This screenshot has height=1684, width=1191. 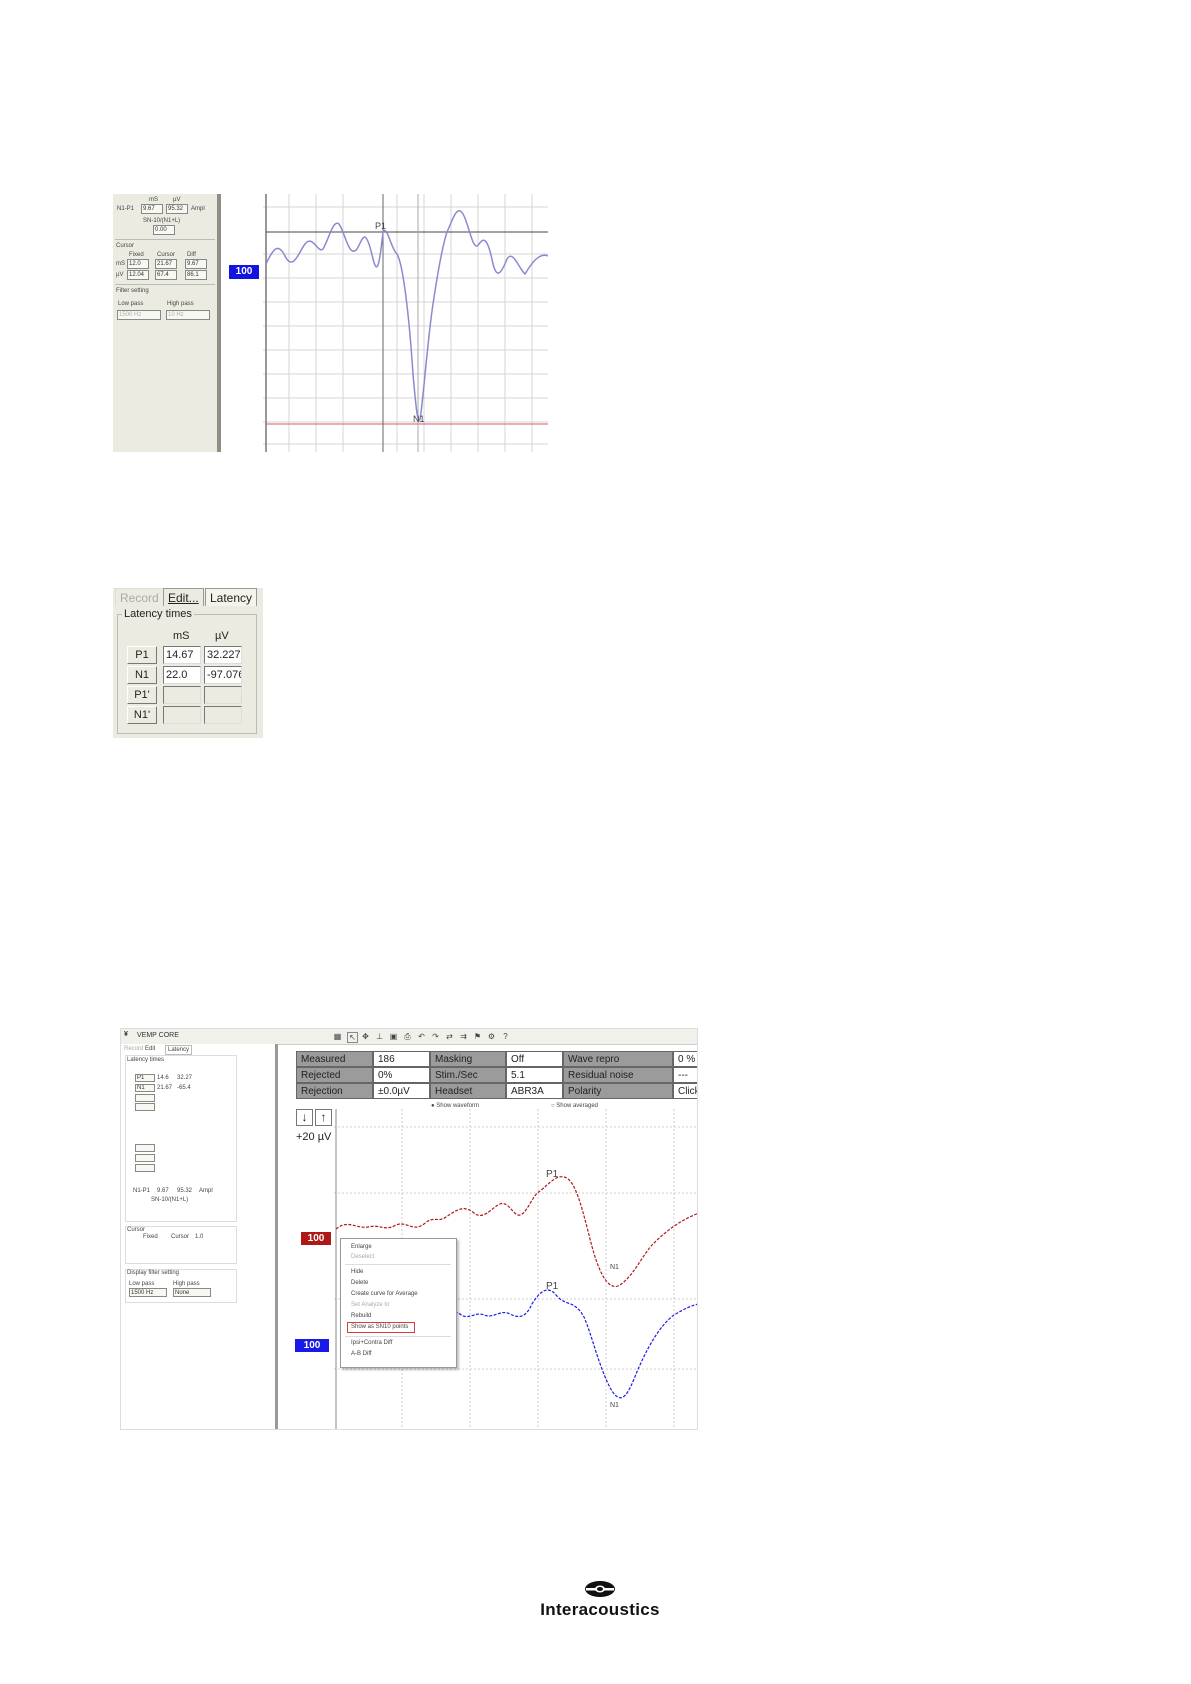 I want to click on settings-icon: ⚙, so click(x=491, y=1036).